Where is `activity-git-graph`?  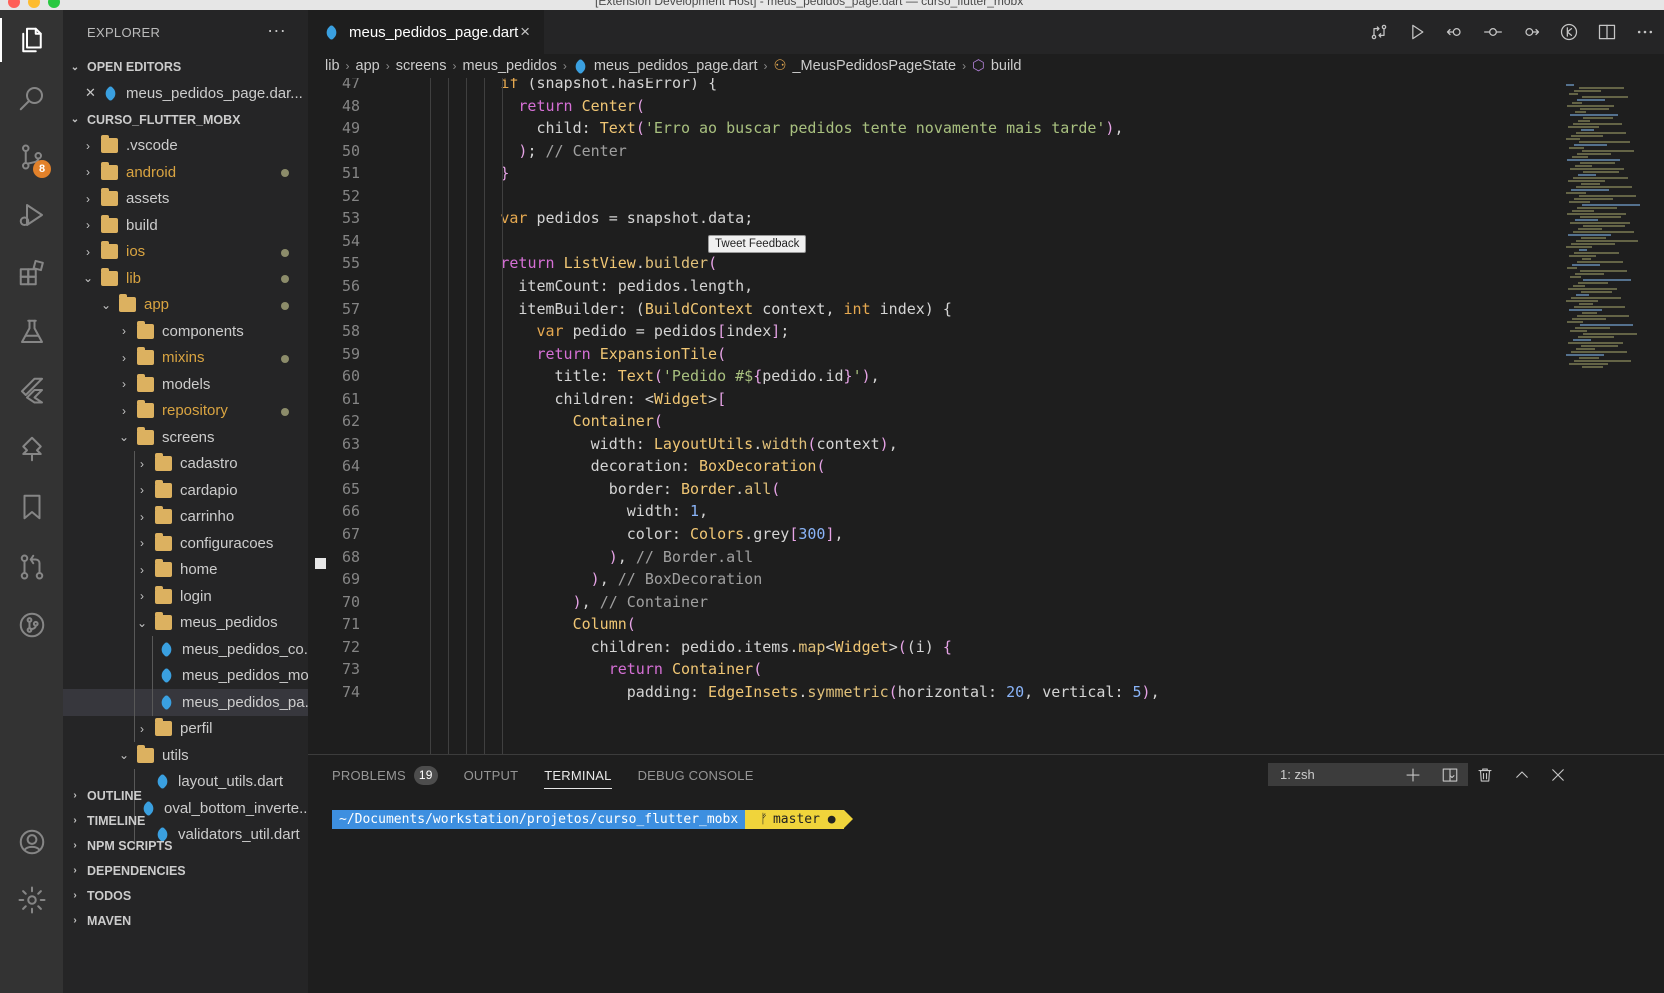 activity-git-graph is located at coordinates (31, 625).